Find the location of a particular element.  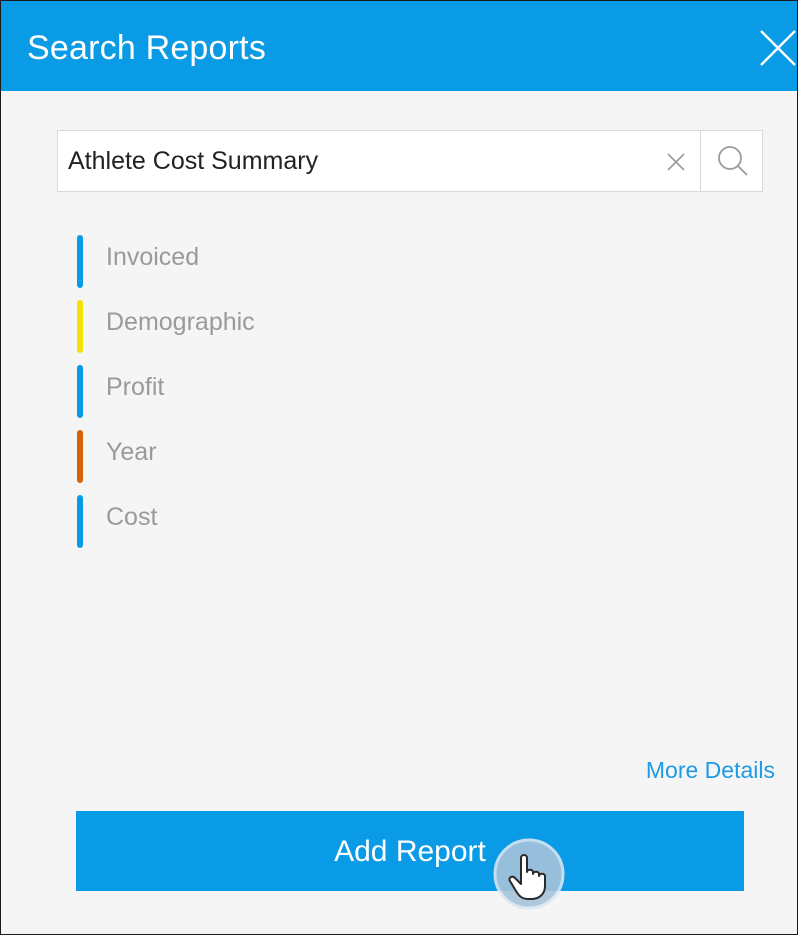

more-details-link: More Details is located at coordinates (688, 770).